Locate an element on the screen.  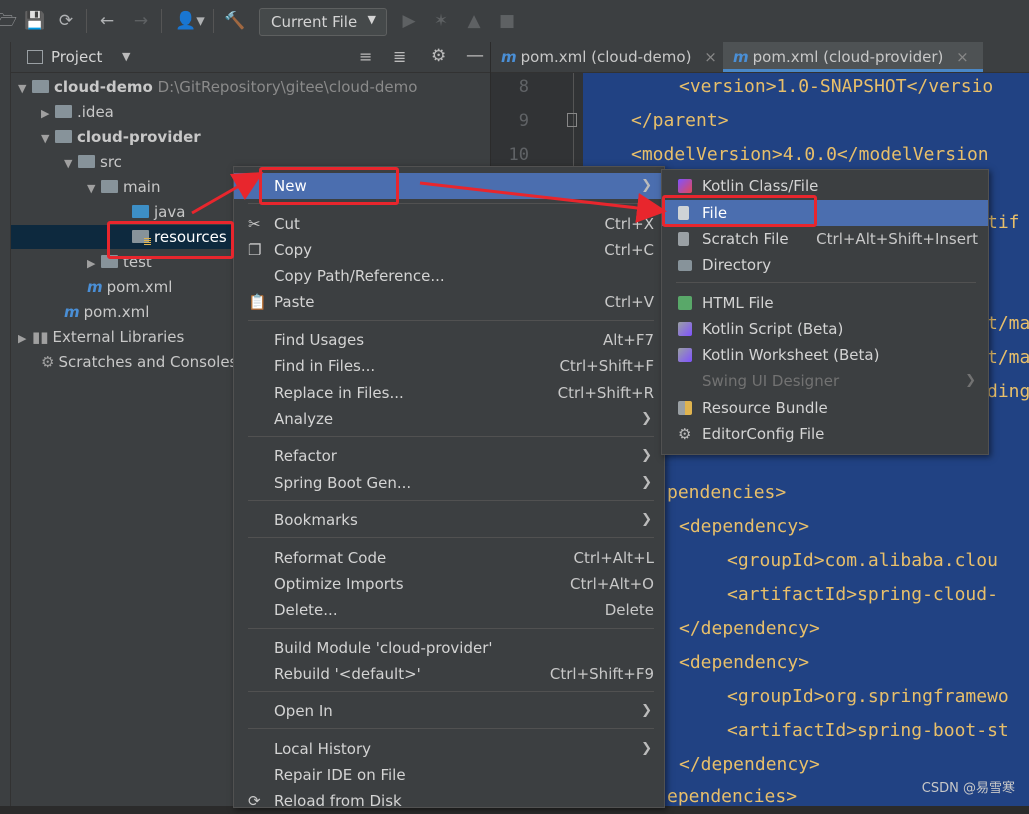
annotation-arrows is located at coordinates (429, 197).